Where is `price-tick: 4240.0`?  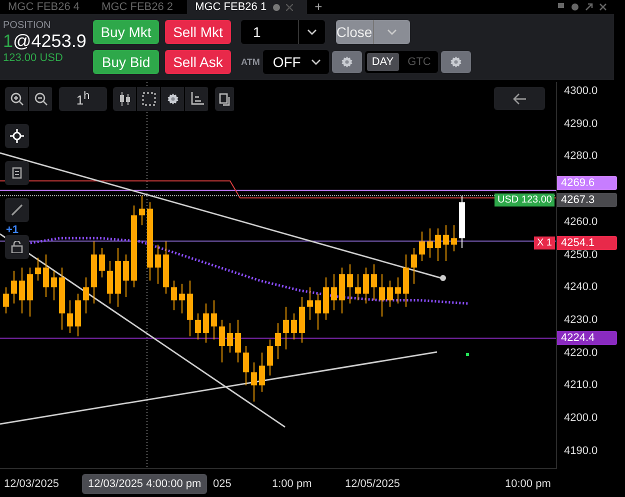 price-tick: 4240.0 is located at coordinates (581, 287).